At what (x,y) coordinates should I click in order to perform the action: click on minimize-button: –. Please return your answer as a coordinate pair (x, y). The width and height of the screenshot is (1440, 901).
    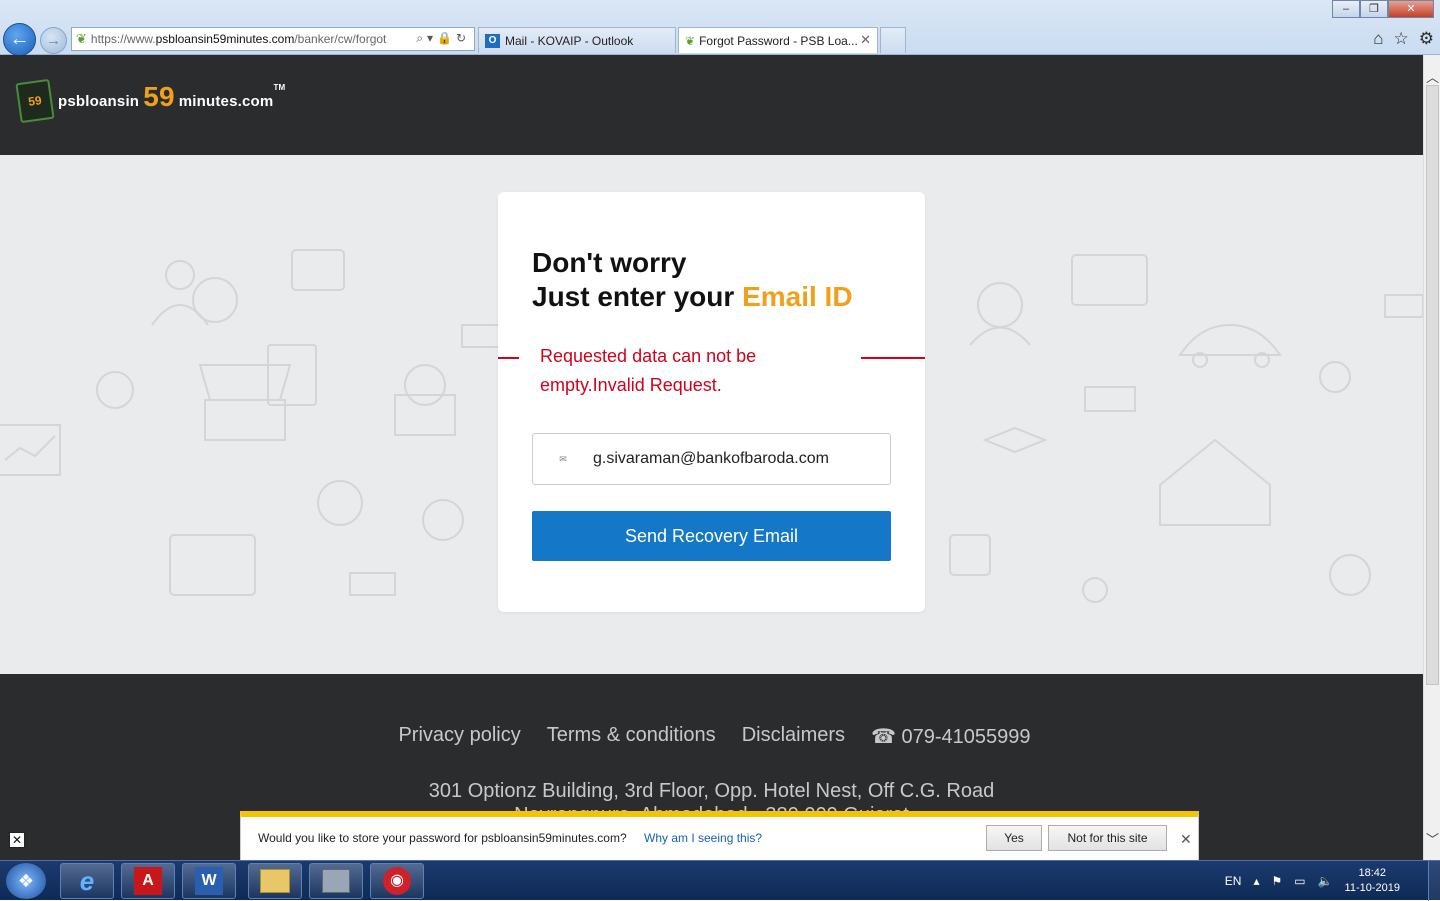
    Looking at the image, I should click on (1346, 9).